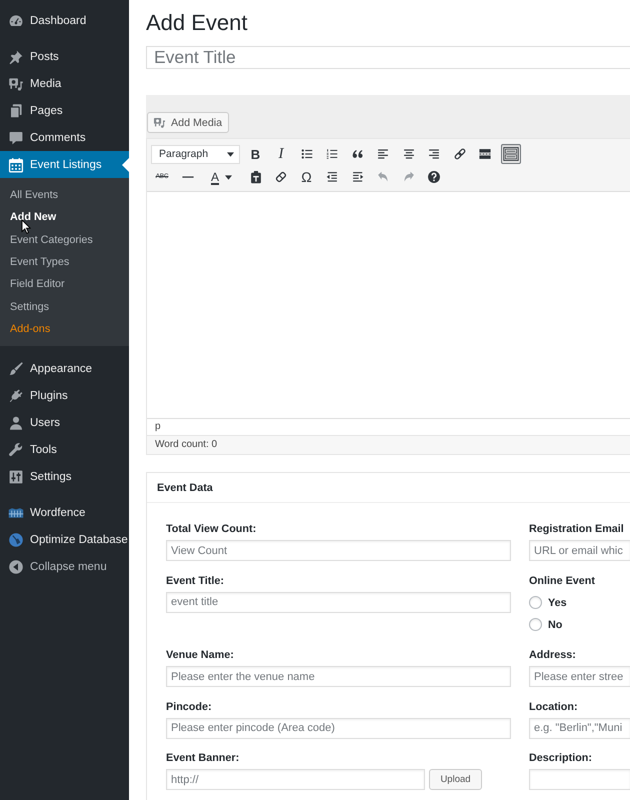 Image resolution: width=630 pixels, height=800 pixels. Describe the element at coordinates (577, 529) in the screenshot. I see `field-label: Registration Email` at that location.